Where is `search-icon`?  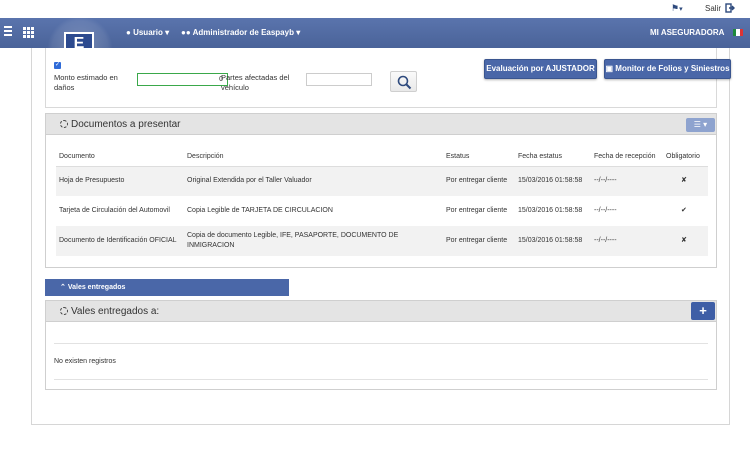
search-icon is located at coordinates (404, 82).